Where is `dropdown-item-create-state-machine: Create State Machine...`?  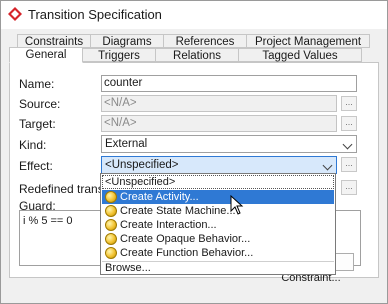
dropdown-item-create-state-machine: Create State Machine... is located at coordinates (218, 211).